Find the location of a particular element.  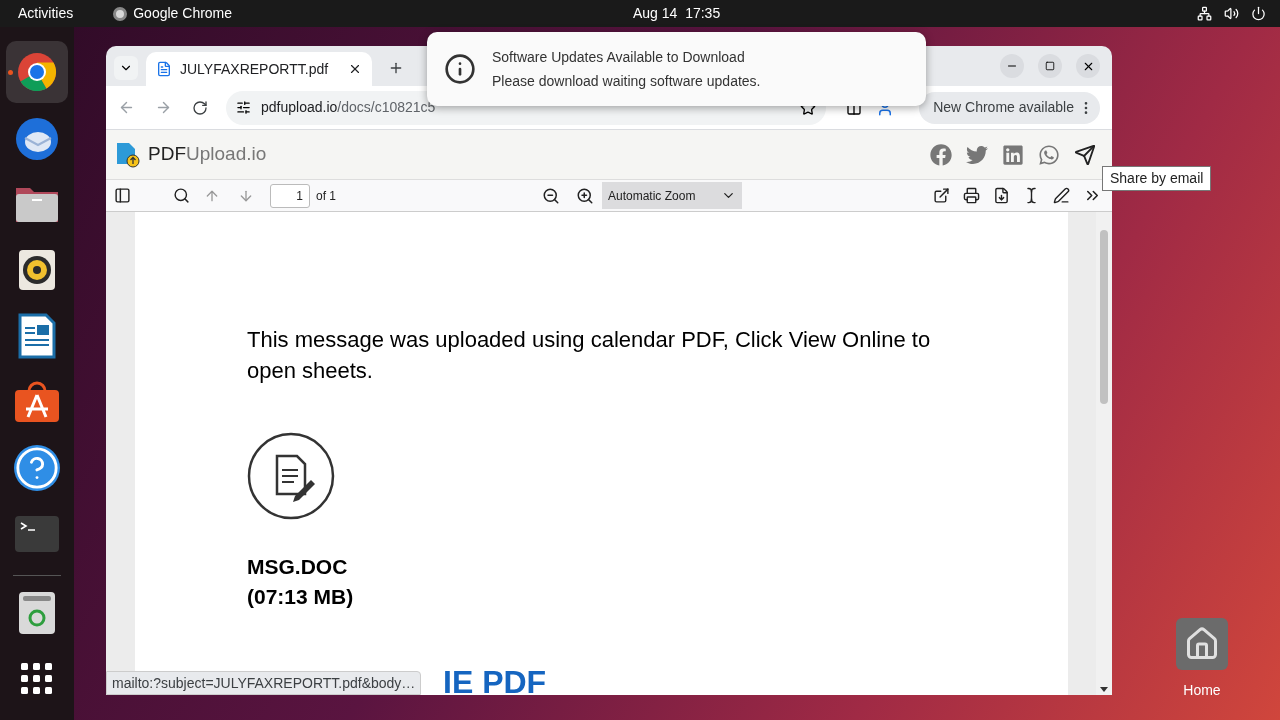

send-icon is located at coordinates (1085, 154).